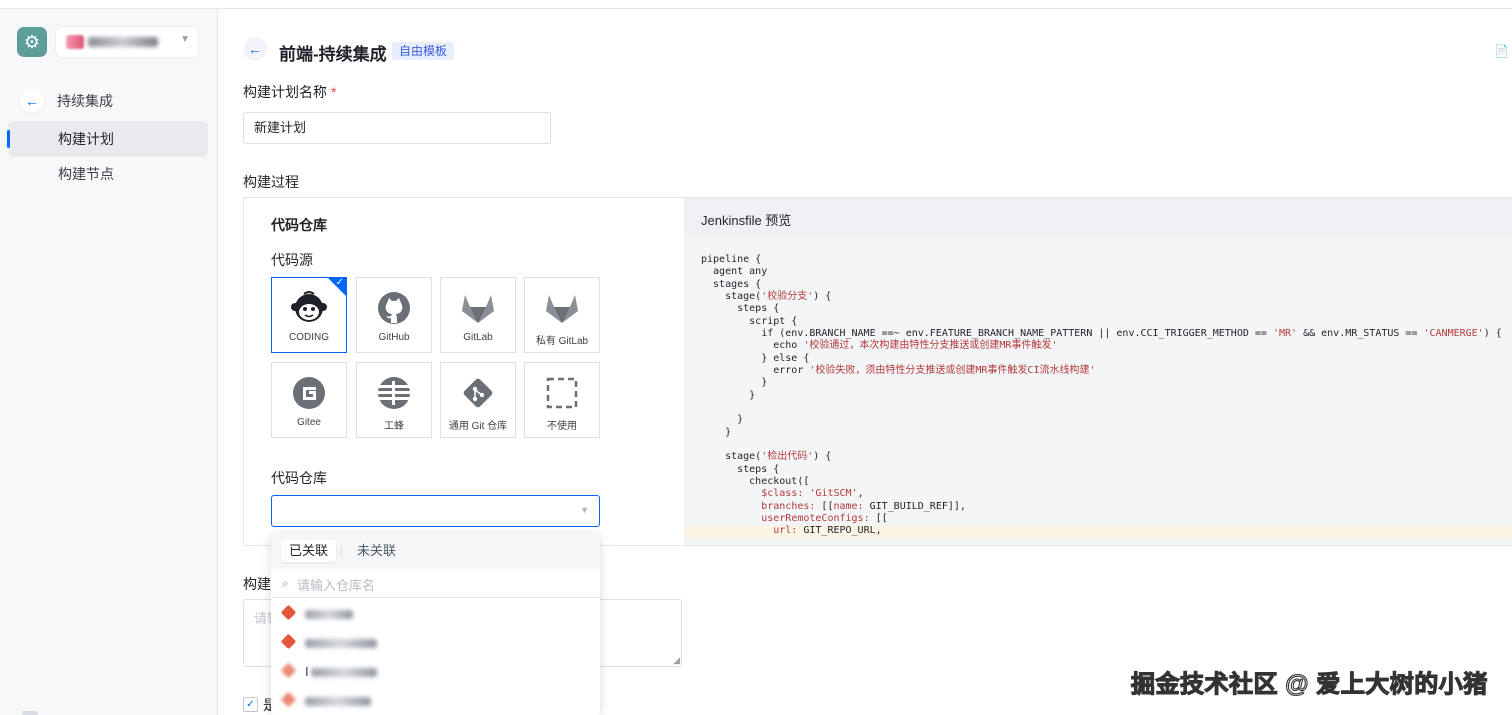 The height and width of the screenshot is (715, 1512). Describe the element at coordinates (250, 704) in the screenshot. I see `option-checkbox: ✓` at that location.